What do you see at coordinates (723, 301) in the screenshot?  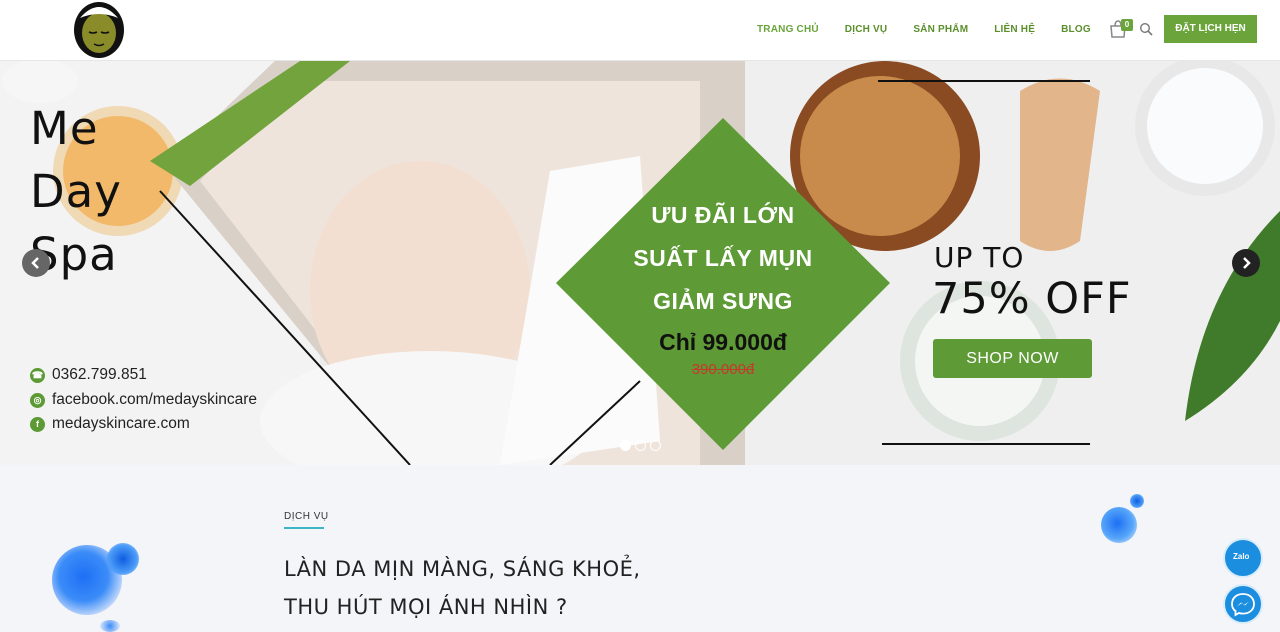 I see `promo-line-3: GIẢM SƯNG` at bounding box center [723, 301].